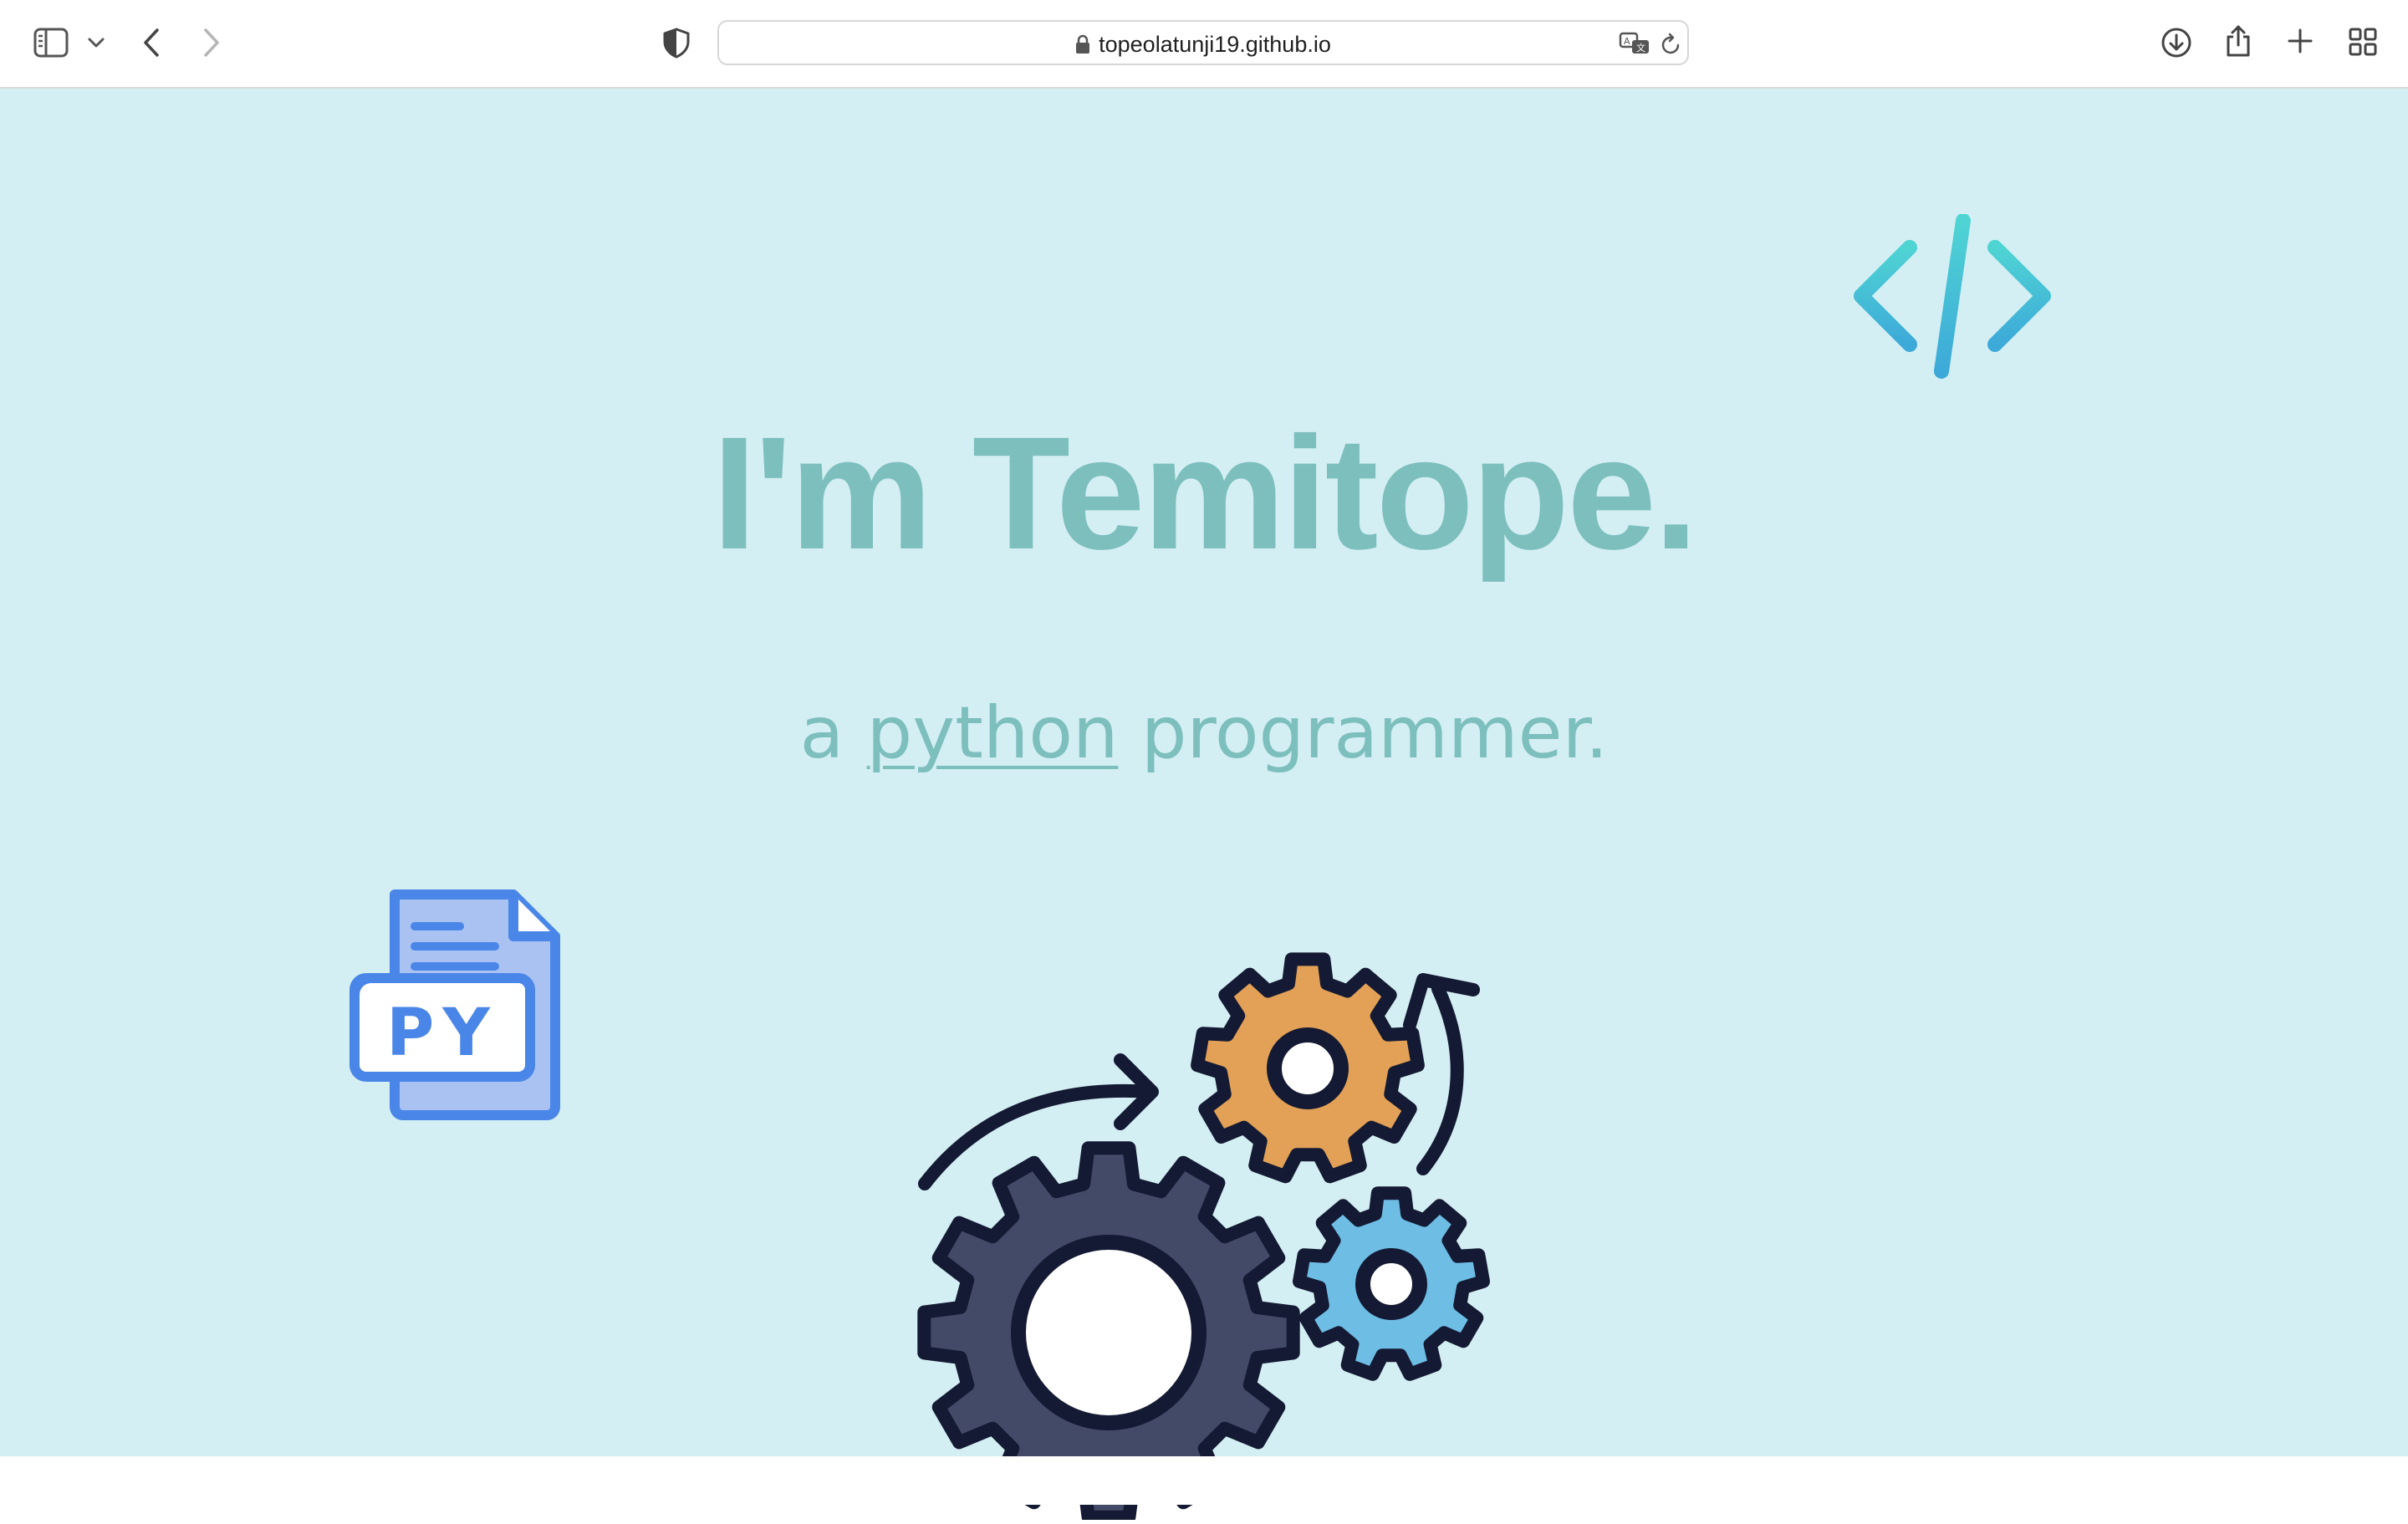 The width and height of the screenshot is (2408, 1524). What do you see at coordinates (1951, 299) in the screenshot?
I see `code-brackets-icon` at bounding box center [1951, 299].